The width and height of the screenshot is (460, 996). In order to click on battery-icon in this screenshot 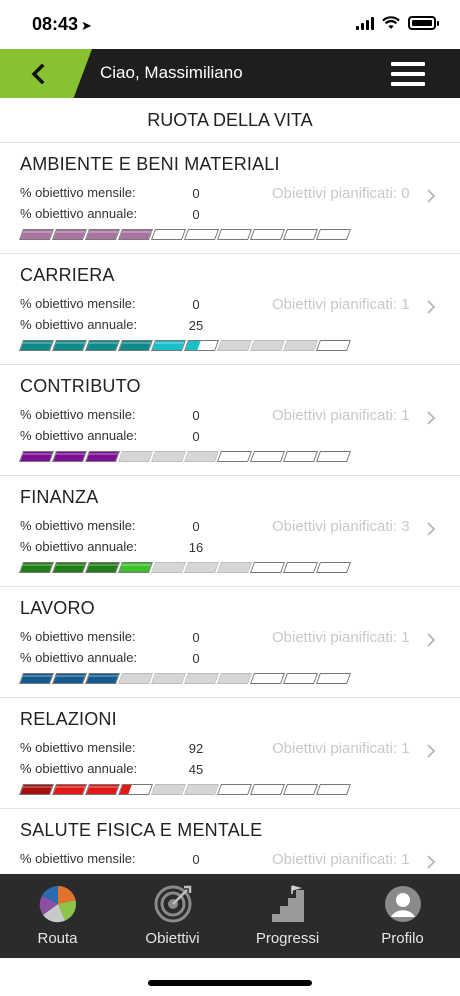, I will do `click(423, 23)`.